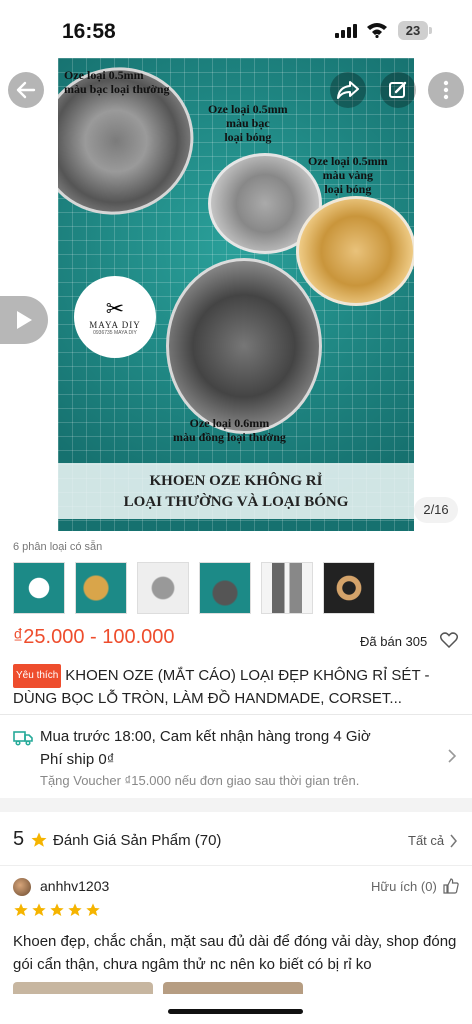 The width and height of the screenshot is (472, 1024). I want to click on heart-icon, so click(449, 640).